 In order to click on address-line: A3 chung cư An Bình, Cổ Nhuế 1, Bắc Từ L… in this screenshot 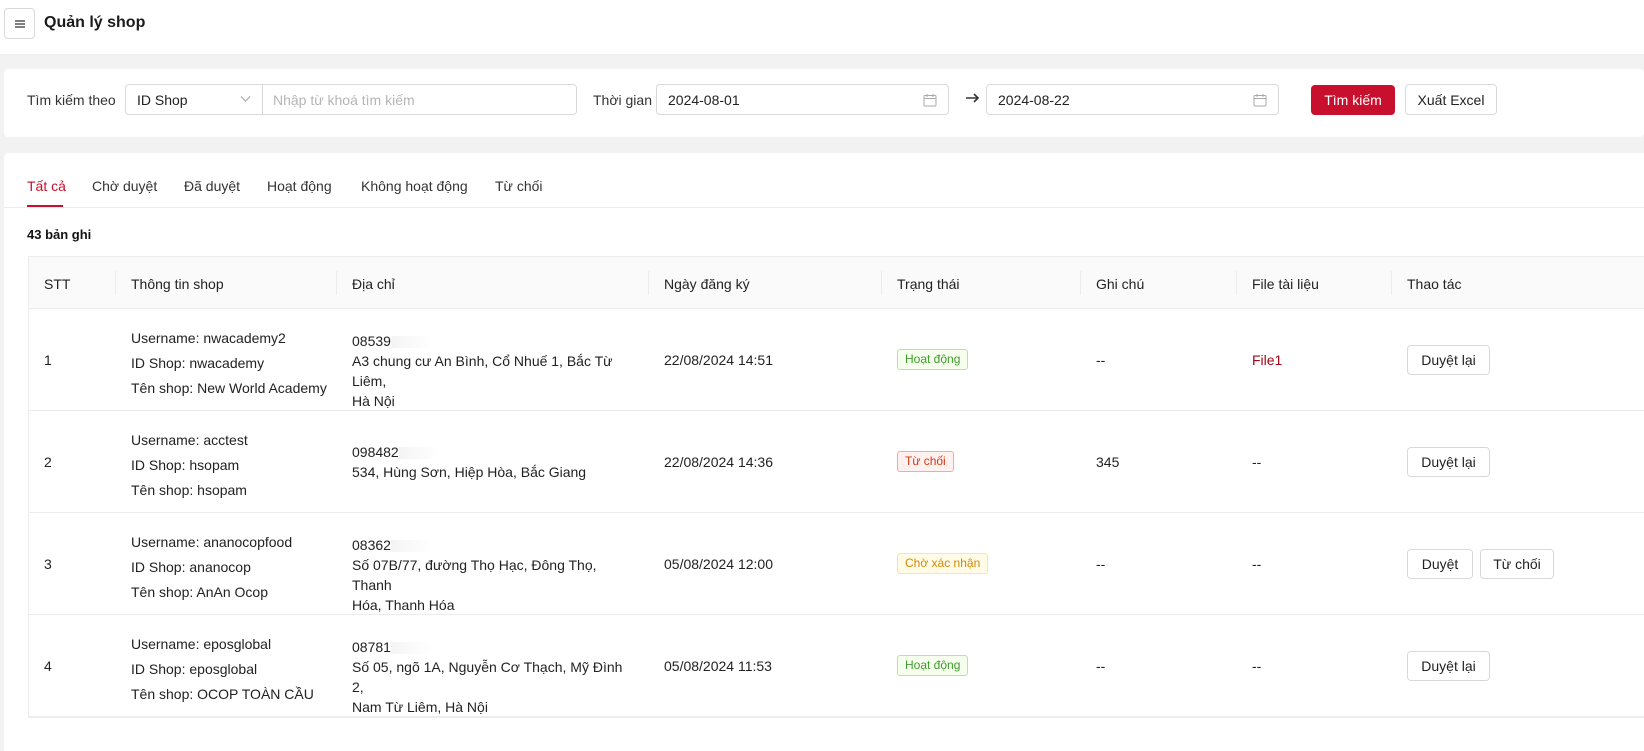, I will do `click(482, 371)`.